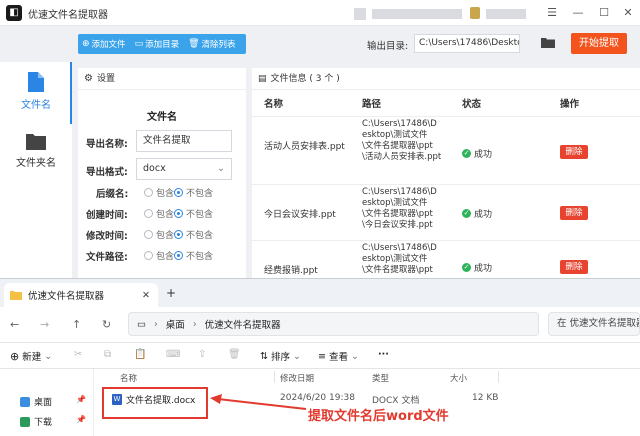 This screenshot has height=436, width=640. I want to click on radio-modified-exclude: 不包含, so click(193, 234).